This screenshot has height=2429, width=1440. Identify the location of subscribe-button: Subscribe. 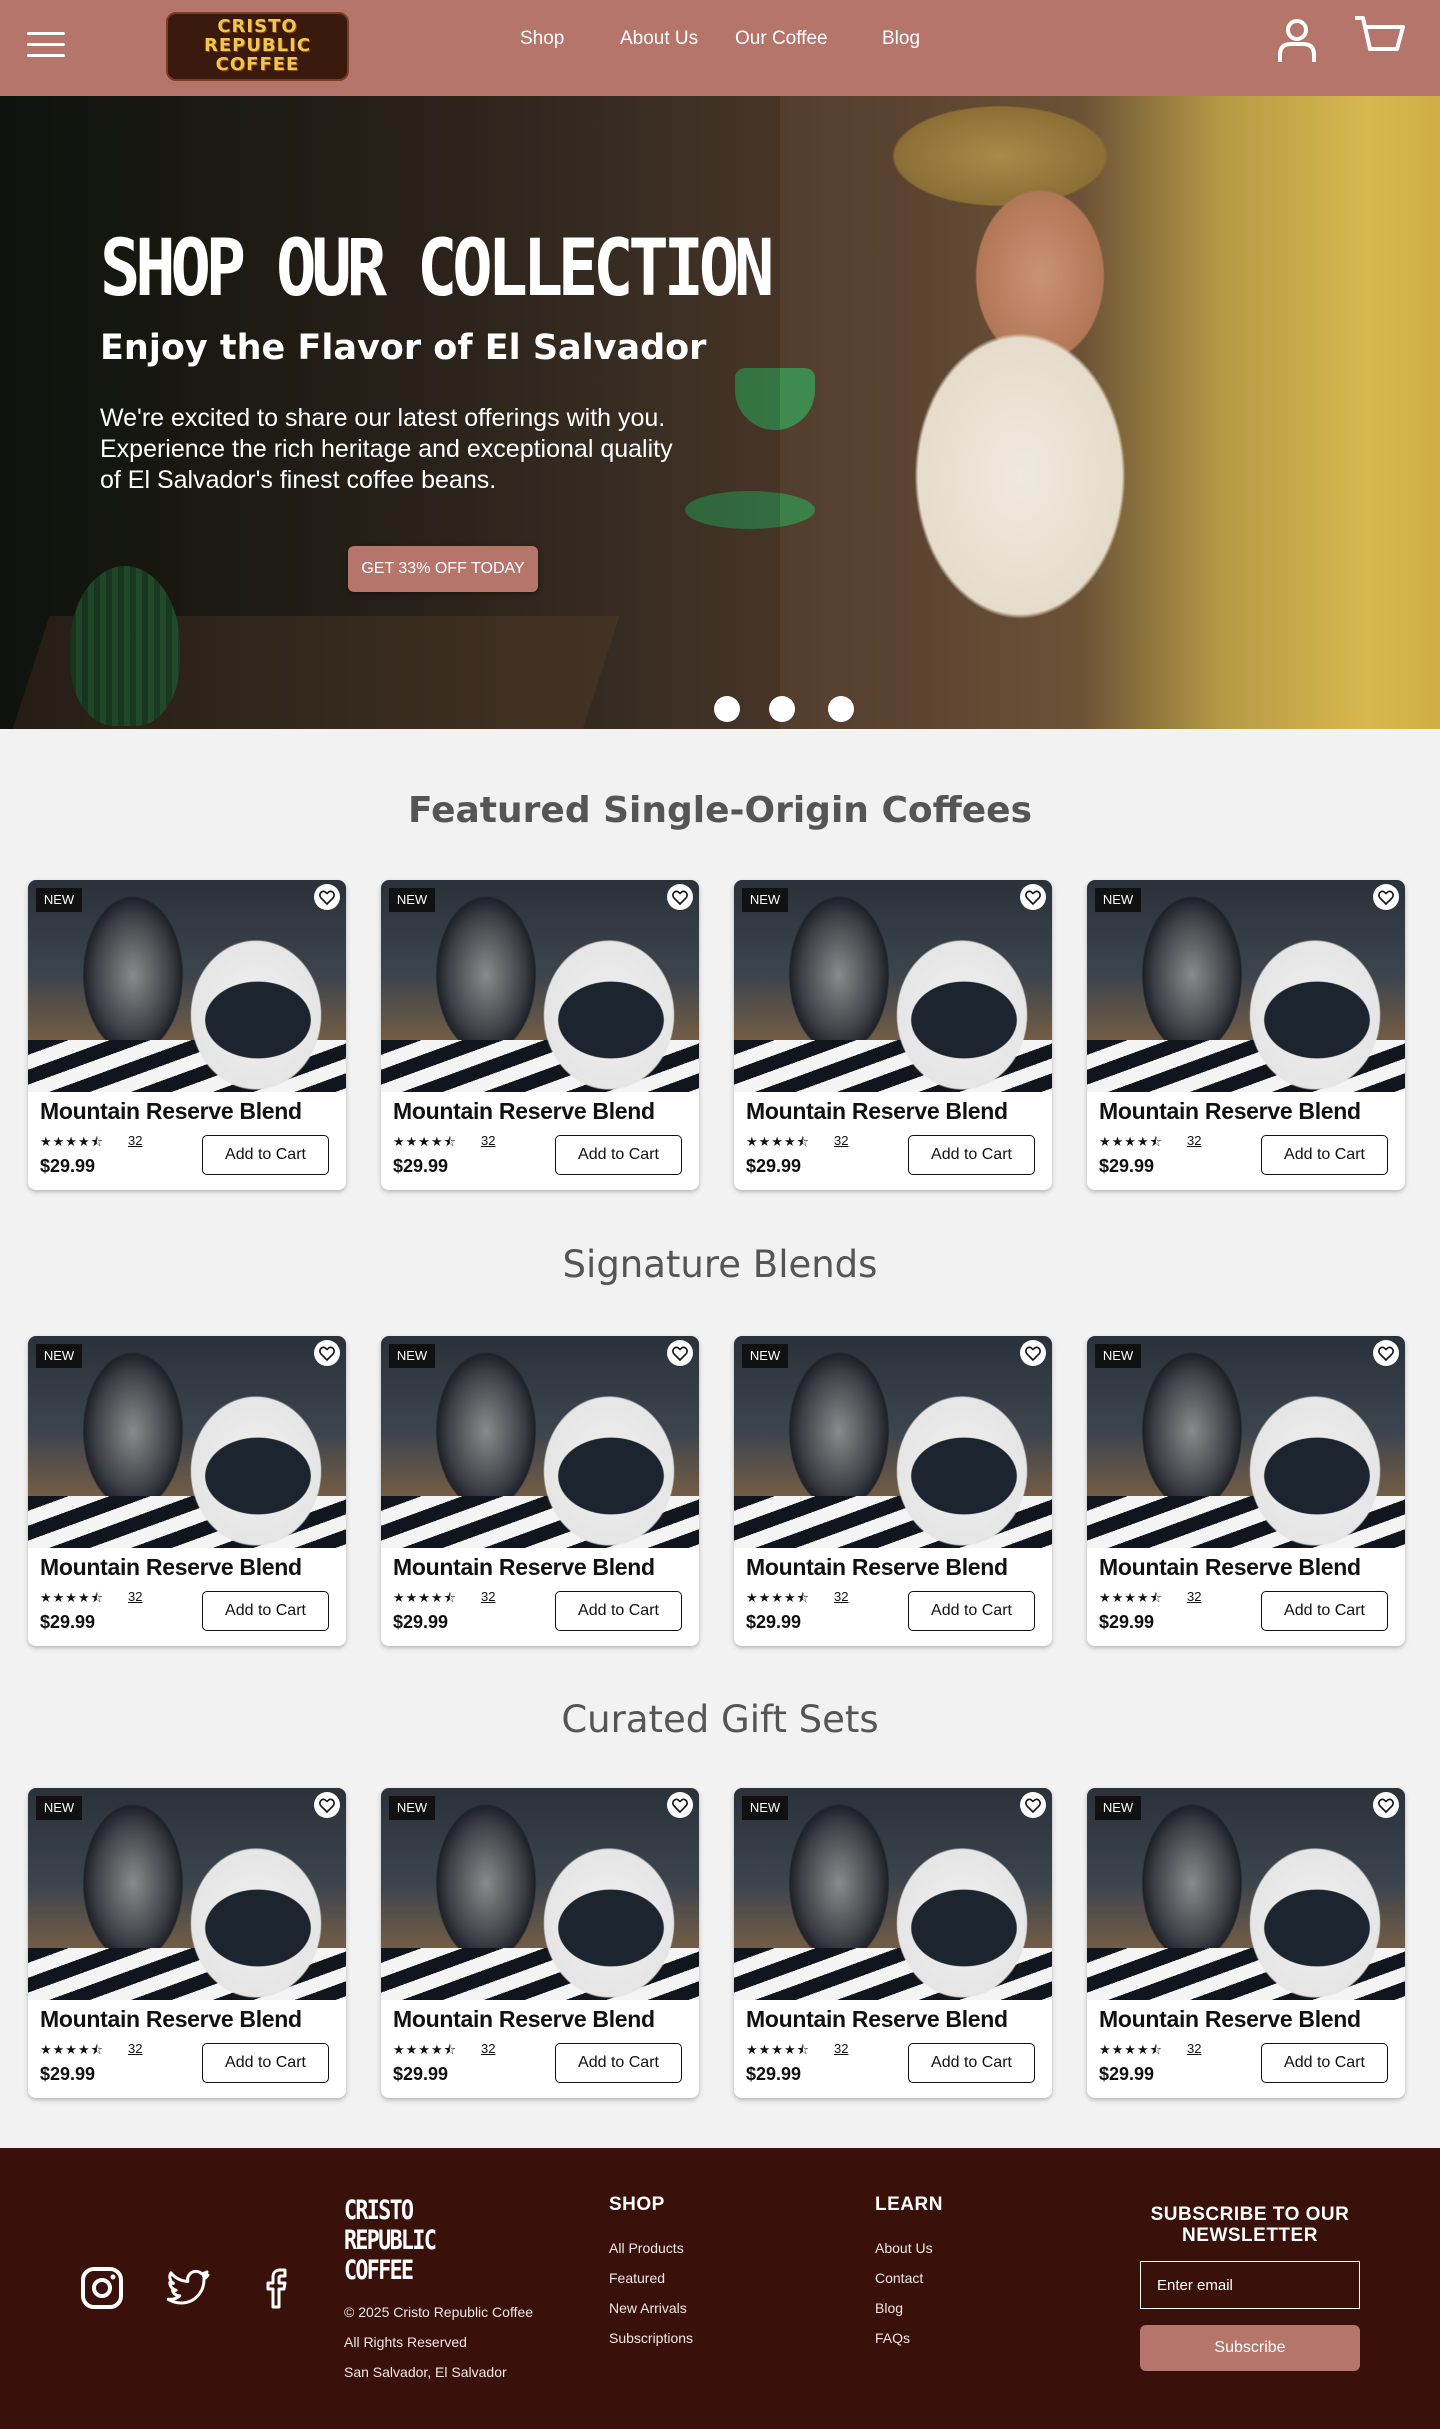
(1250, 2348).